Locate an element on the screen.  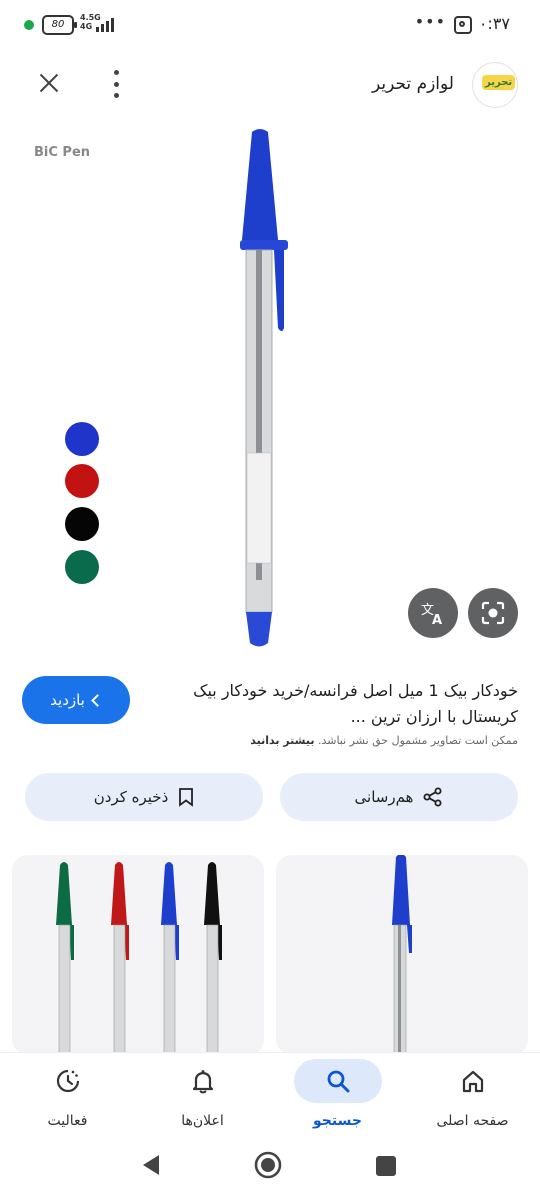
home-button-icon is located at coordinates (268, 1165).